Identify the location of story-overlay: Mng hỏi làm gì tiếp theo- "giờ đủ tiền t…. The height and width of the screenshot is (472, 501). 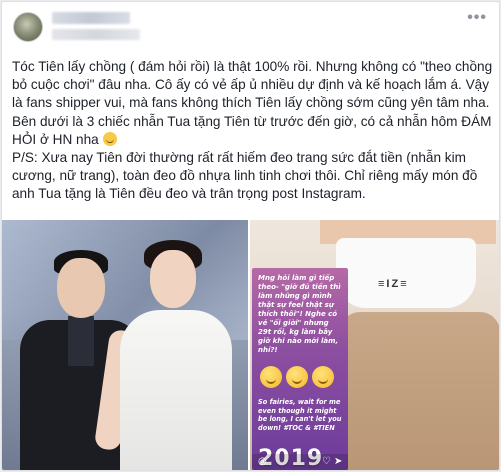
(300, 369).